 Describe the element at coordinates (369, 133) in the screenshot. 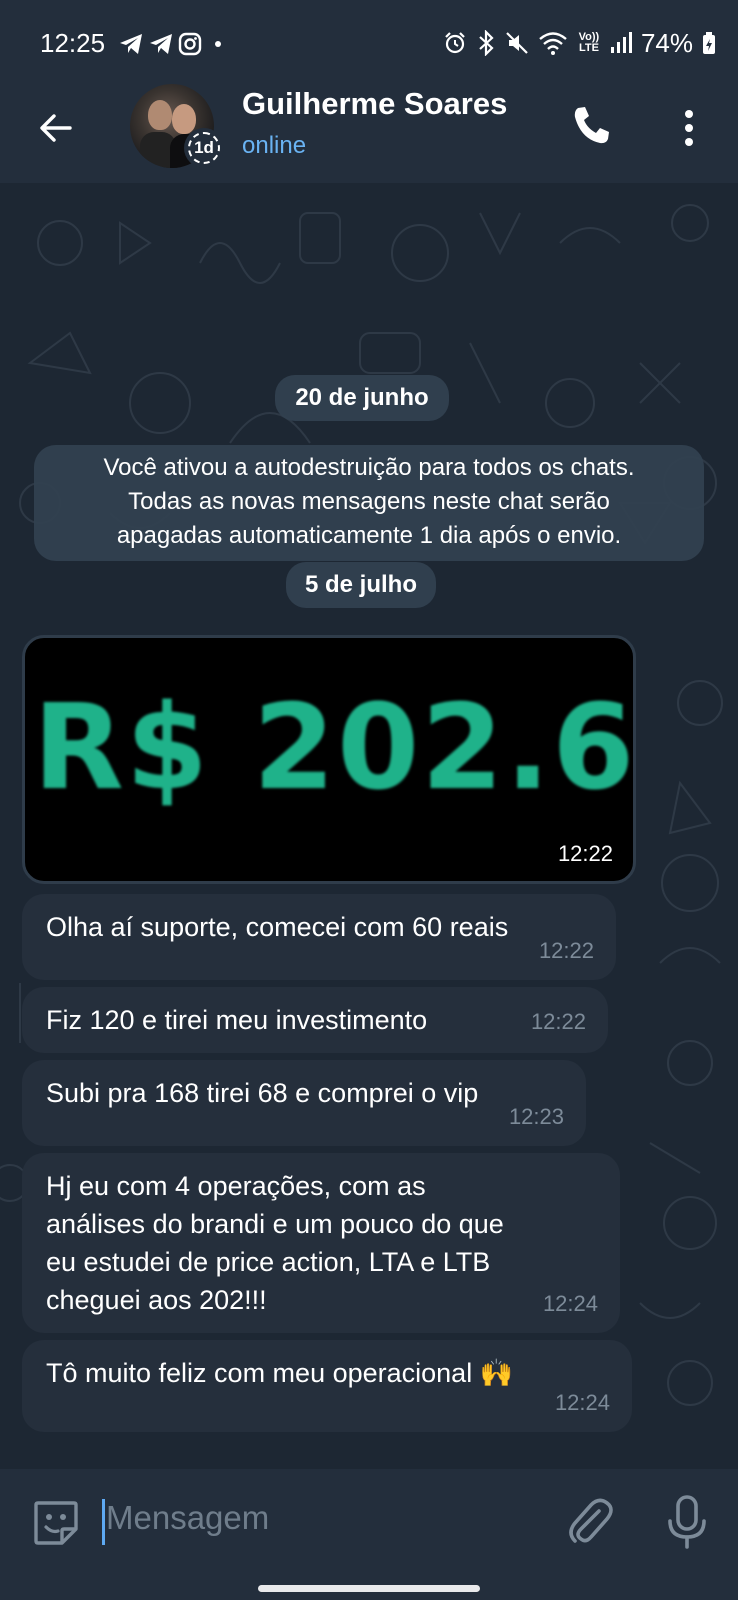

I see `chat-header: 1d Guilherme Soares online` at that location.